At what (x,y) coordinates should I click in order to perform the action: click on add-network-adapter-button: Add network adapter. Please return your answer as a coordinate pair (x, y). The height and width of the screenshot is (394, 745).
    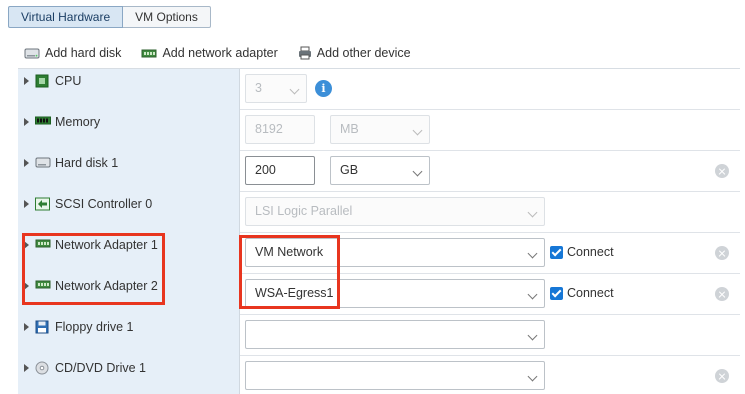
    Looking at the image, I should click on (209, 53).